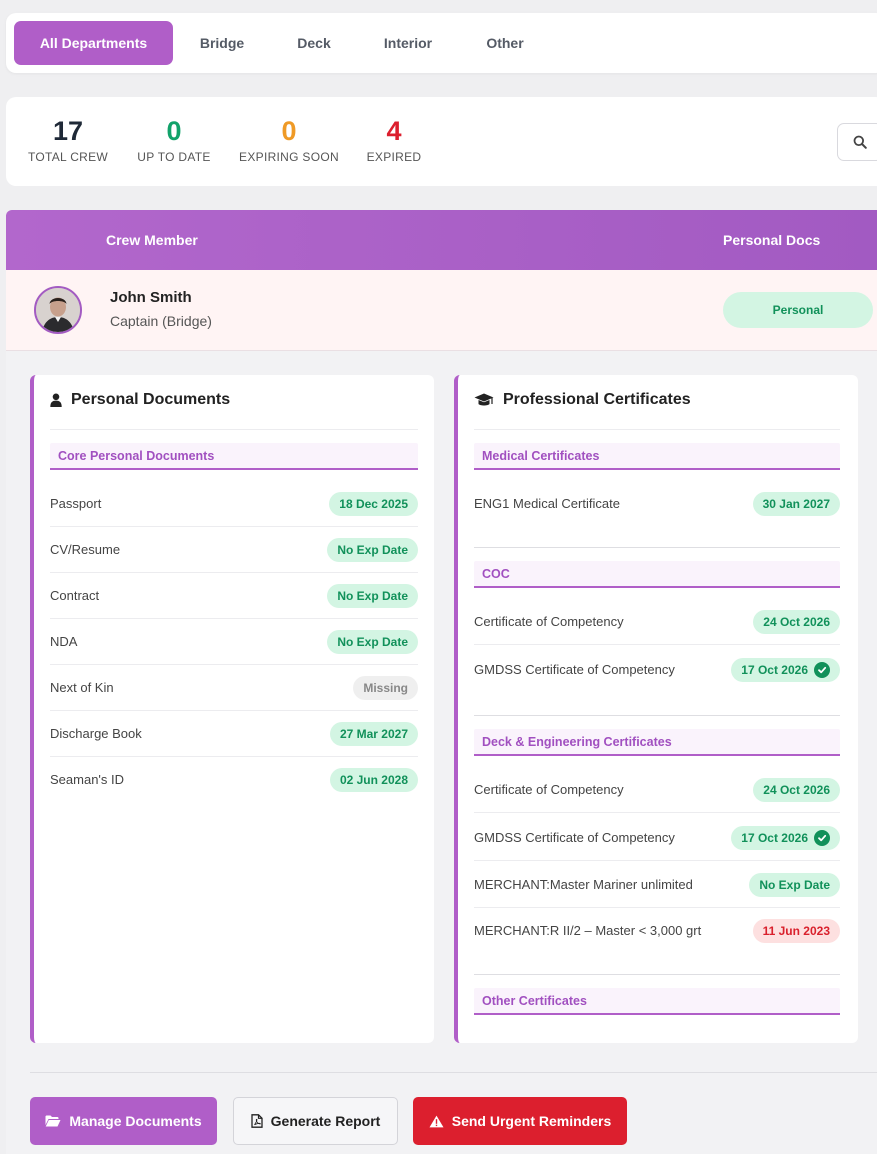 The height and width of the screenshot is (1154, 877). I want to click on stat-up-to-date: 0 UP TO DATE, so click(174, 139).